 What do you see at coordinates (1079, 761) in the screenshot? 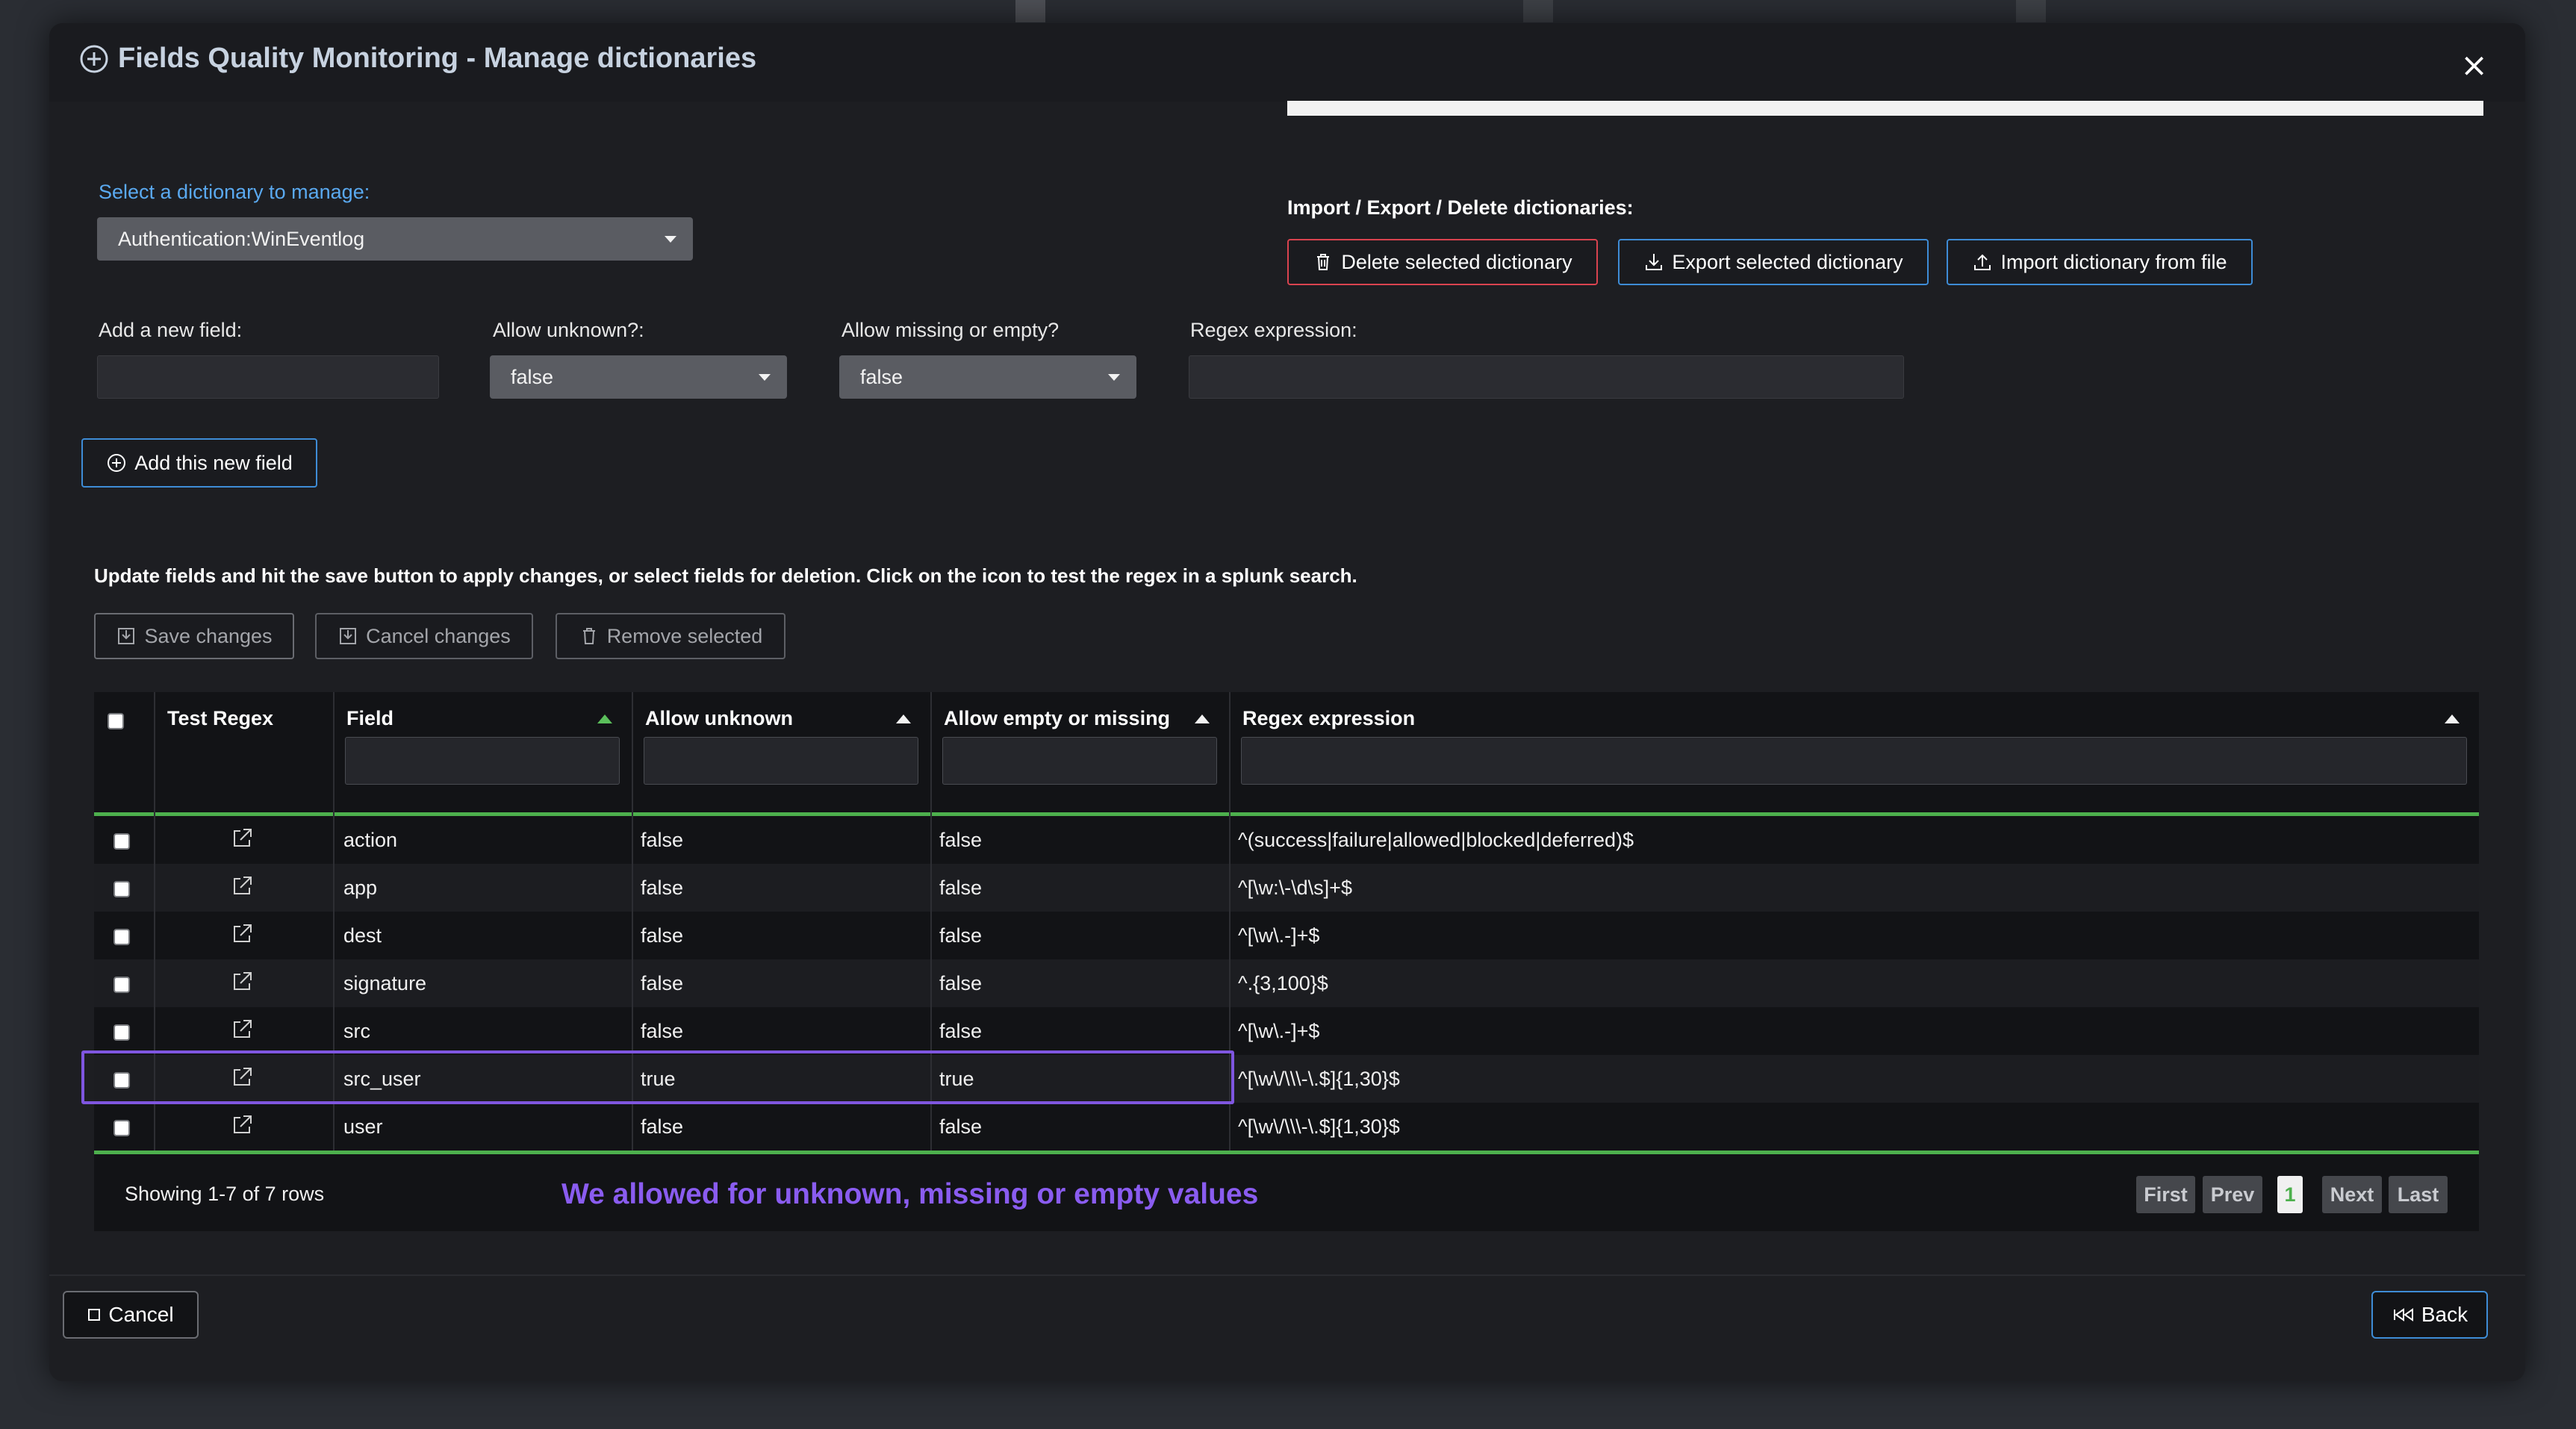
I see `allow-empty-filter-input` at bounding box center [1079, 761].